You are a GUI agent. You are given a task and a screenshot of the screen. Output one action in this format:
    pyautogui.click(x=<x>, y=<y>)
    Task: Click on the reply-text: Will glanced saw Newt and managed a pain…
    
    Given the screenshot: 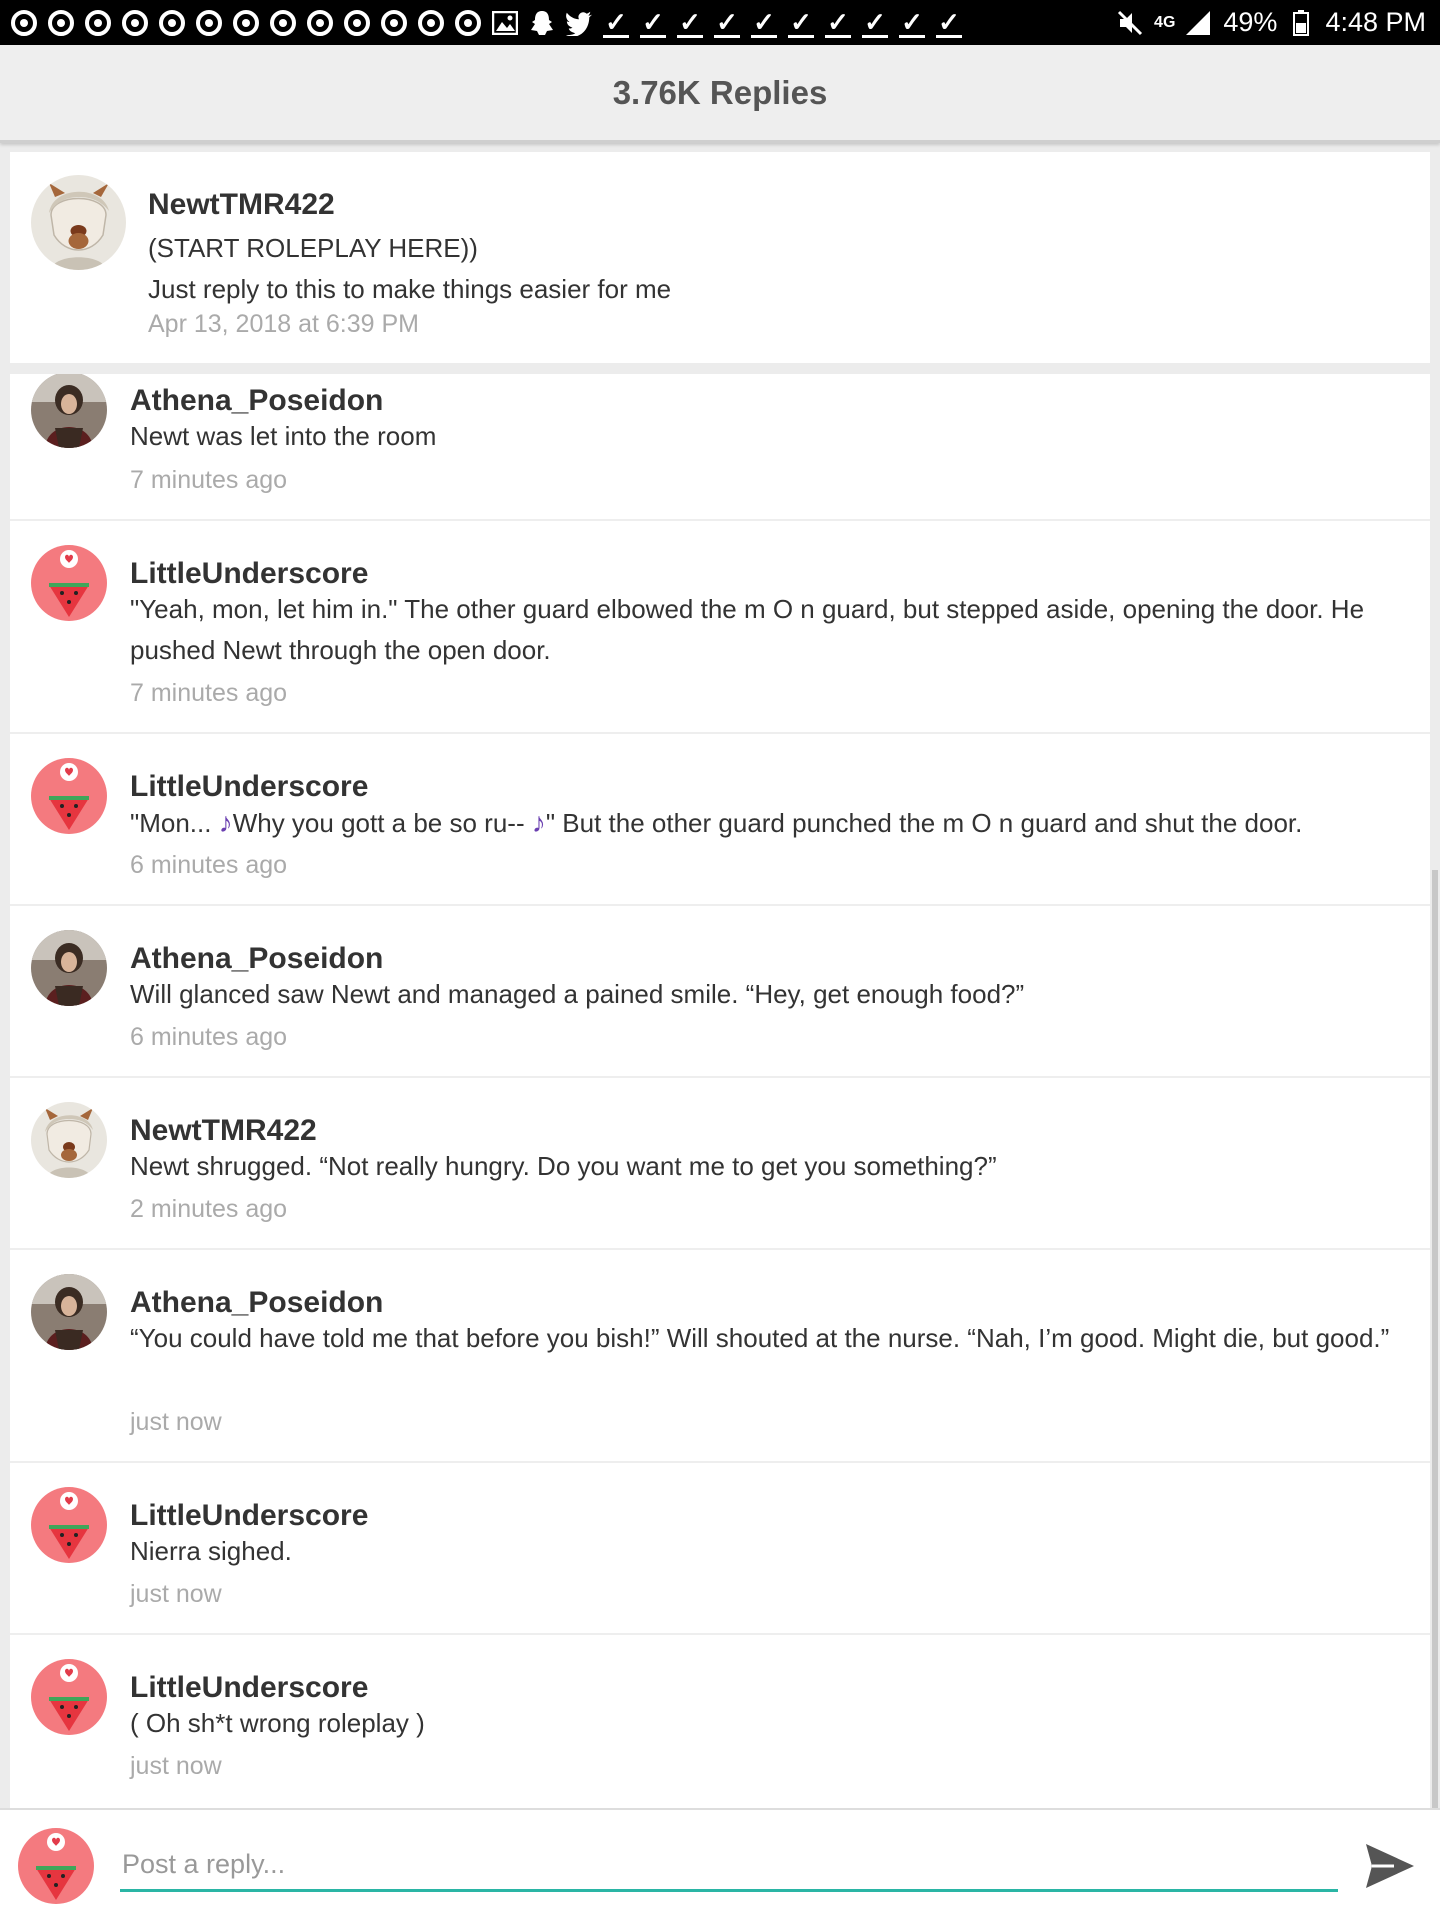 What is the action you would take?
    pyautogui.click(x=577, y=994)
    